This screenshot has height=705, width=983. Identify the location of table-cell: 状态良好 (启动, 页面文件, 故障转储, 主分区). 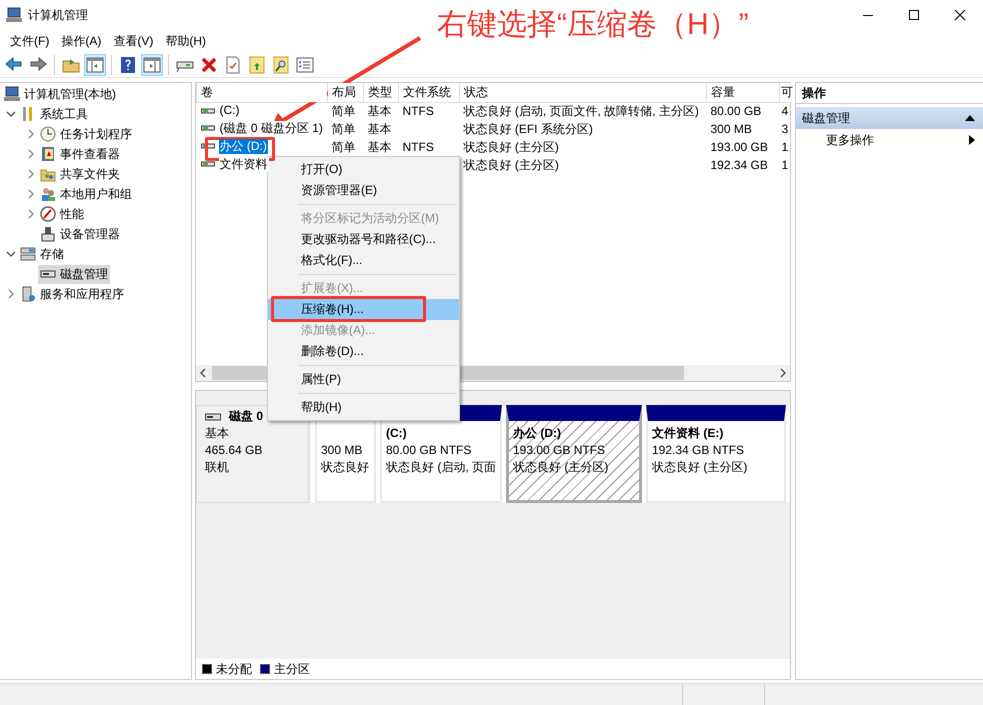
(581, 111).